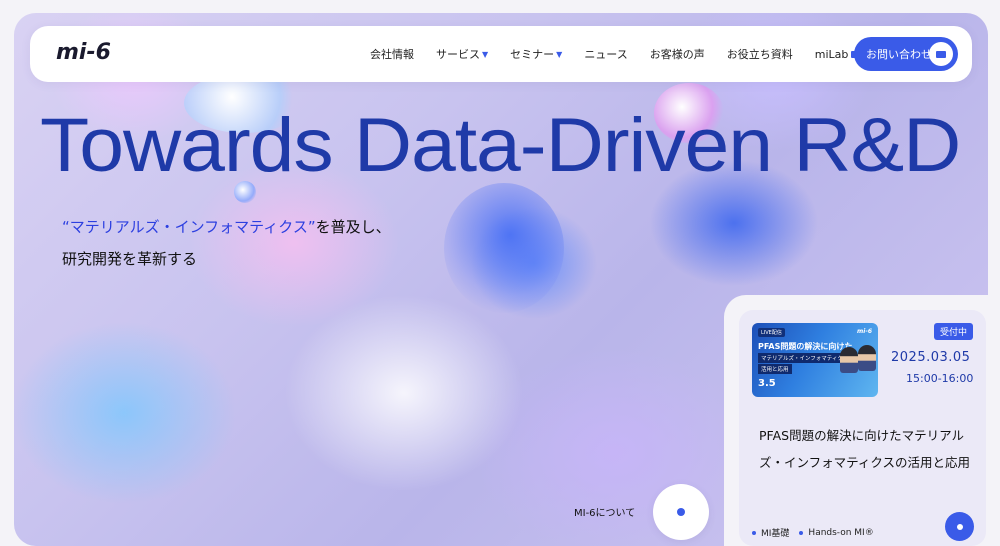  I want to click on nav-item-resources: お役立ち資料, so click(760, 54).